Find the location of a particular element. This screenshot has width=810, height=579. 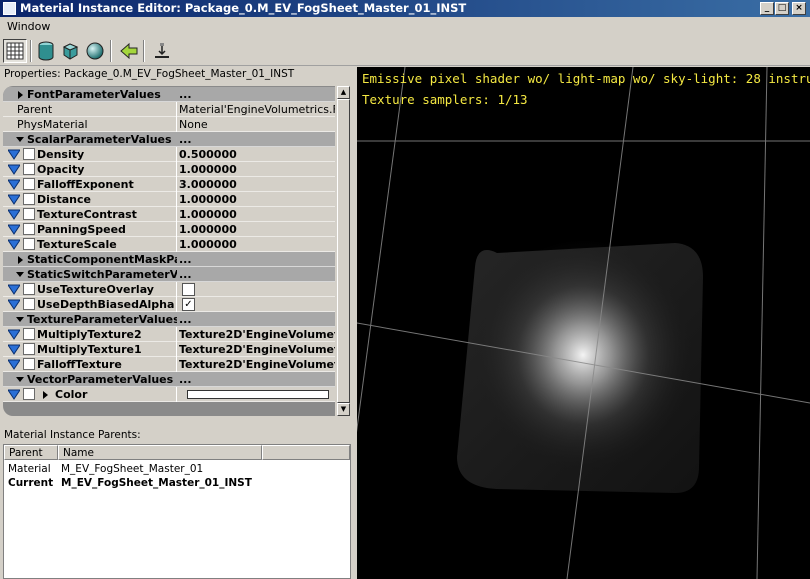

property-row: UseDepthBiasedAlpha ✓ is located at coordinates (169, 304).